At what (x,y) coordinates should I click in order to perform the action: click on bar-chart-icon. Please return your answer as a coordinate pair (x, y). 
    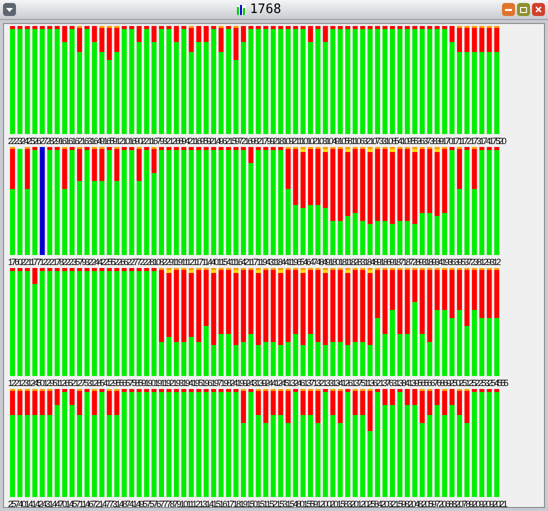
    Looking at the image, I should click on (241, 9).